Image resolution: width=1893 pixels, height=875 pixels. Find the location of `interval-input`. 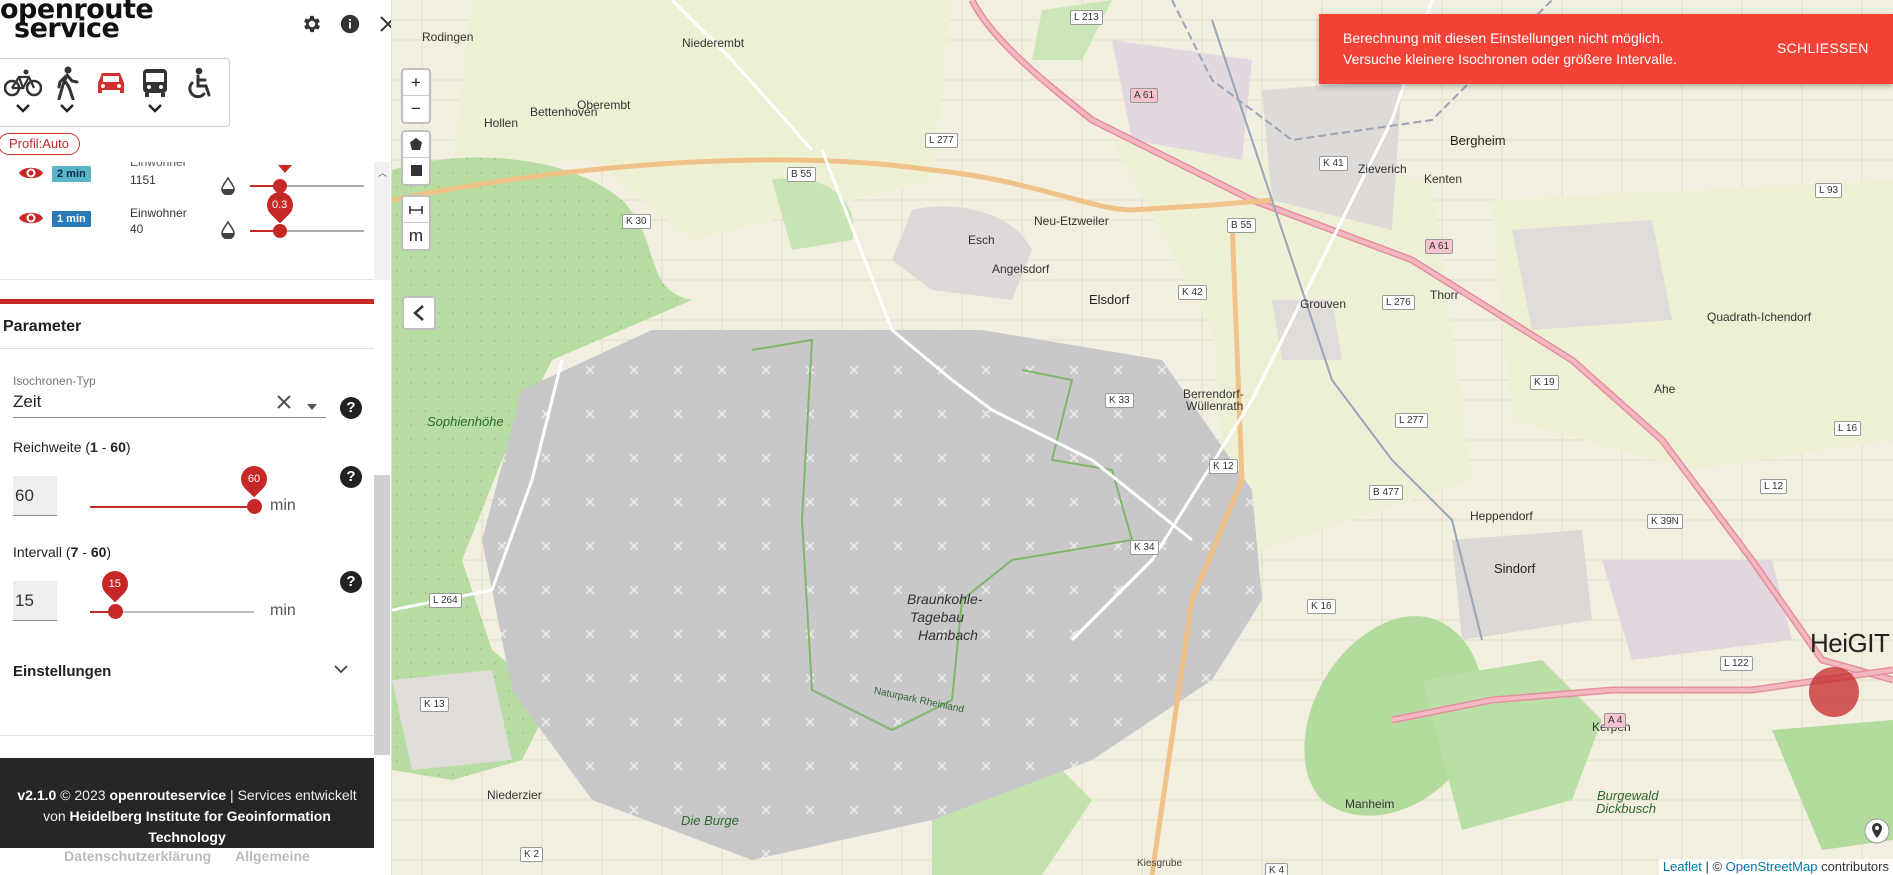

interval-input is located at coordinates (35, 601).